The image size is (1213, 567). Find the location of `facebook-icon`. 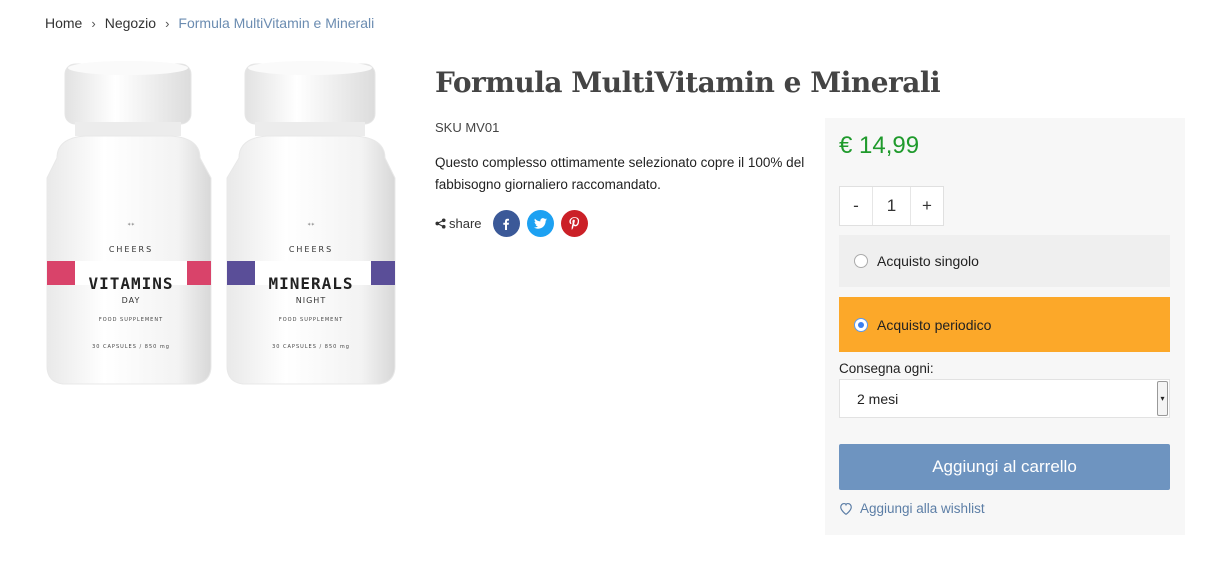

facebook-icon is located at coordinates (506, 224).